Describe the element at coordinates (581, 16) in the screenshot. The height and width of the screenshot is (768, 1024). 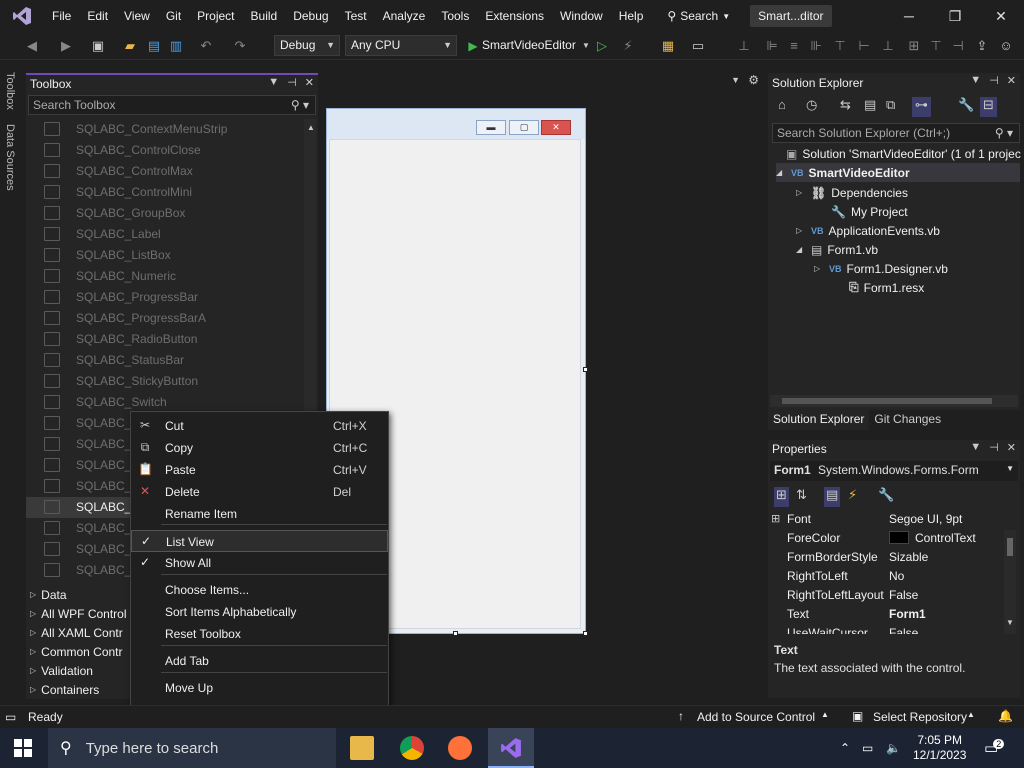
I see `menu-window: Window` at that location.